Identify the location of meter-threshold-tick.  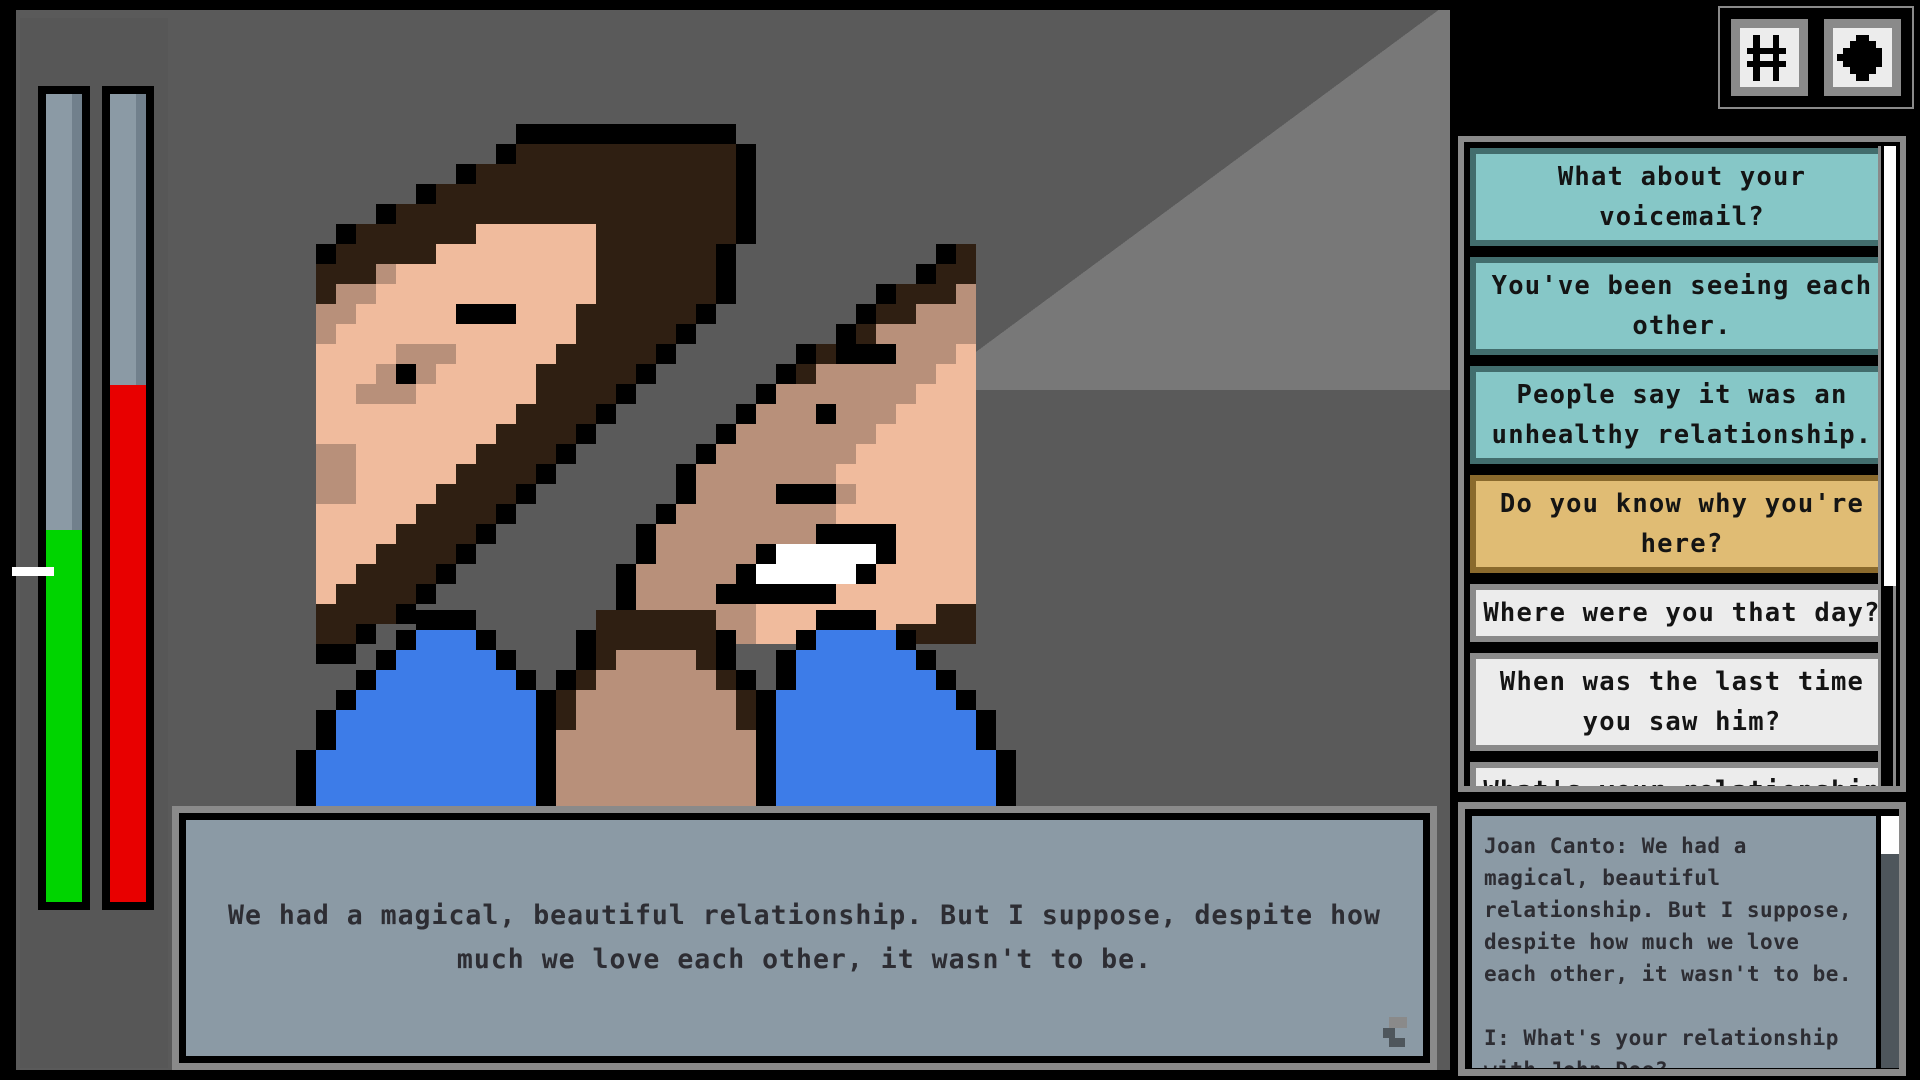
(33, 571).